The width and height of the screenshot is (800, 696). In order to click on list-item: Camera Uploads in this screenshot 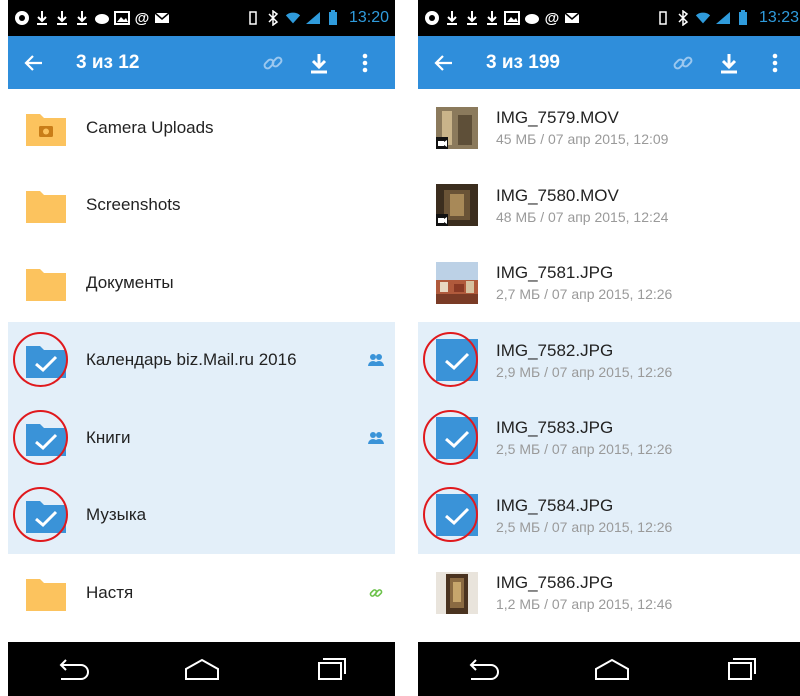, I will do `click(201, 128)`.